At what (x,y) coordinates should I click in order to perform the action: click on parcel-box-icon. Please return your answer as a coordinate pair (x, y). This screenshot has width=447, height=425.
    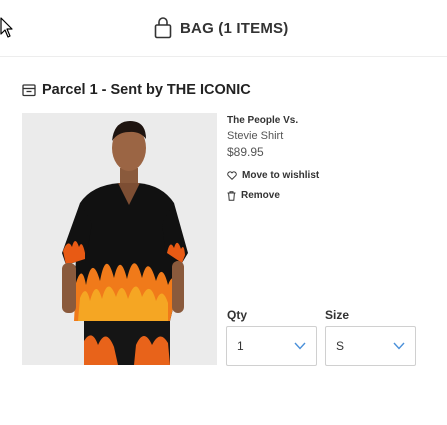
    Looking at the image, I should click on (29, 90).